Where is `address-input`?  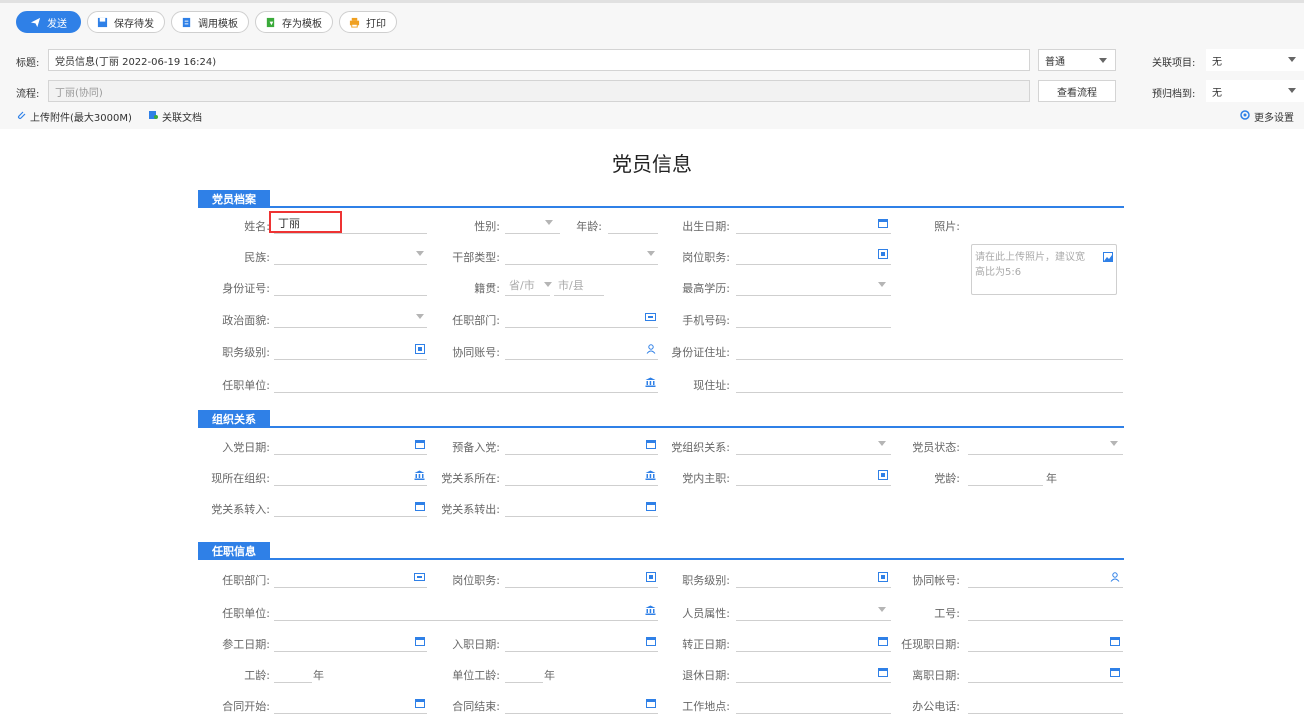 address-input is located at coordinates (929, 382).